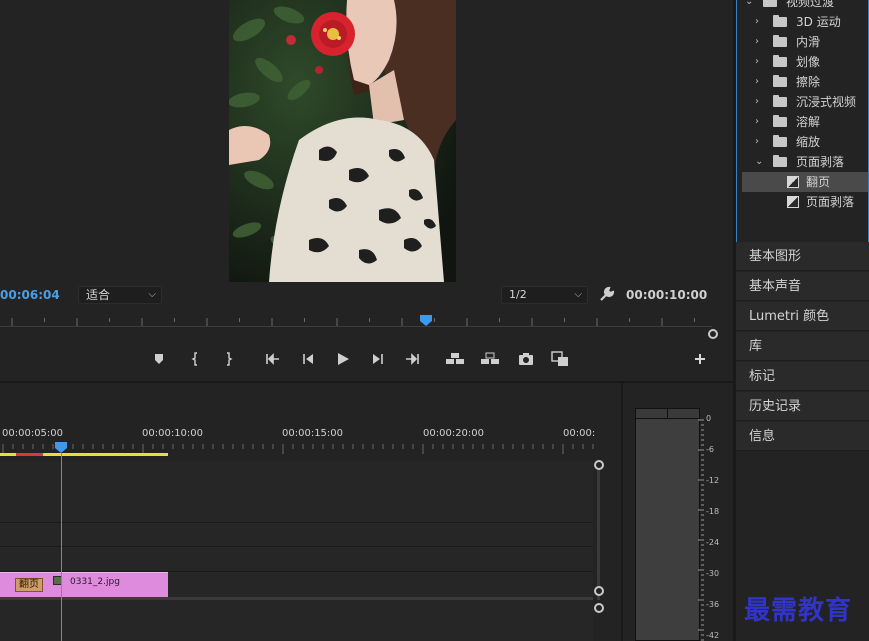 The width and height of the screenshot is (869, 641). What do you see at coordinates (818, 182) in the screenshot?
I see `tree-item-label: 翻页` at bounding box center [818, 182].